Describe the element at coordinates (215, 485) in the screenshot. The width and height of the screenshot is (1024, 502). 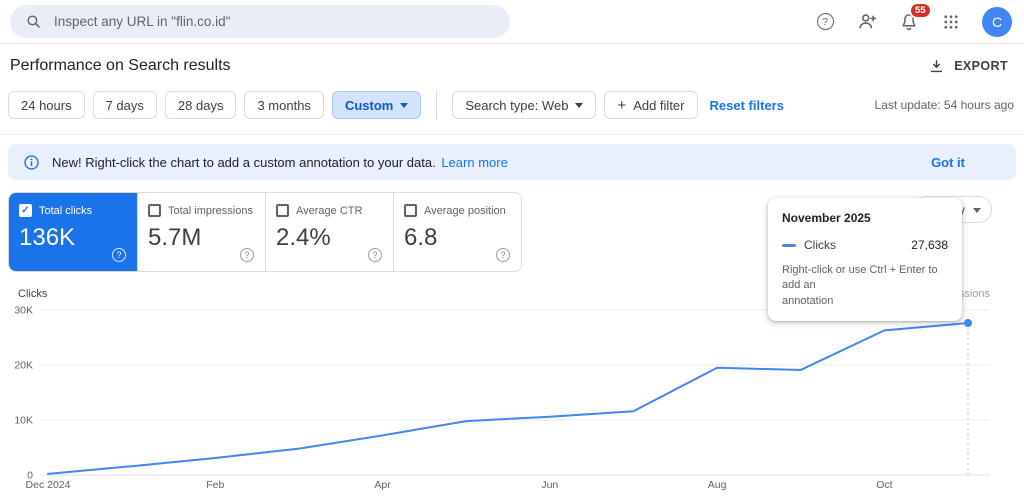
I see `x-axis-tick: Feb` at that location.